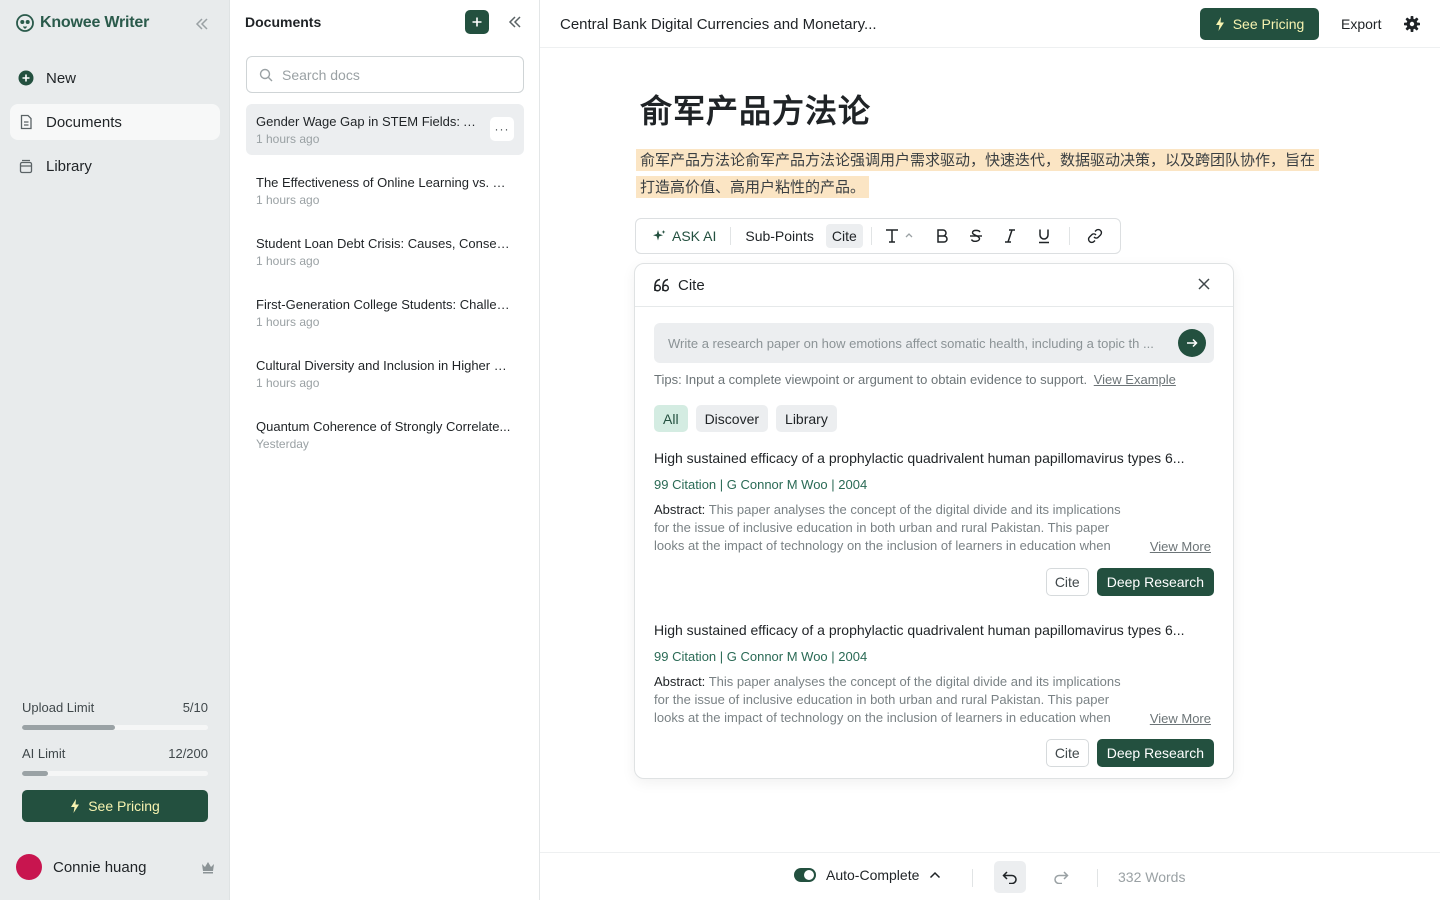 Image resolution: width=1440 pixels, height=900 pixels. Describe the element at coordinates (761, 484) in the screenshot. I see `result-meta: 99 Citation | G Connor M Woo | 2004` at that location.